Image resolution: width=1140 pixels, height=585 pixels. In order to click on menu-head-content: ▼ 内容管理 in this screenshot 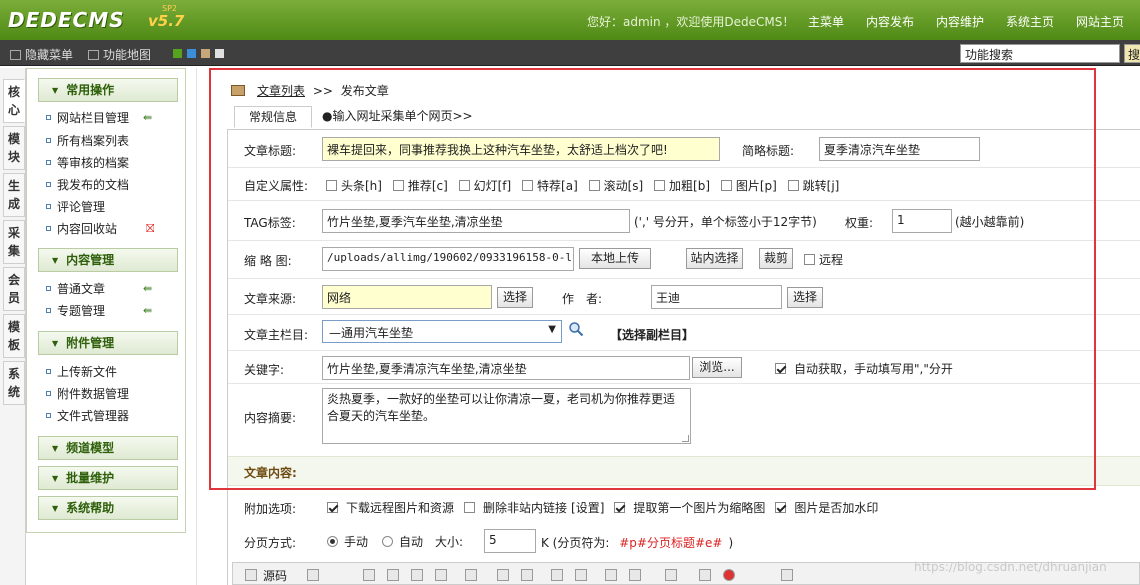, I will do `click(108, 260)`.